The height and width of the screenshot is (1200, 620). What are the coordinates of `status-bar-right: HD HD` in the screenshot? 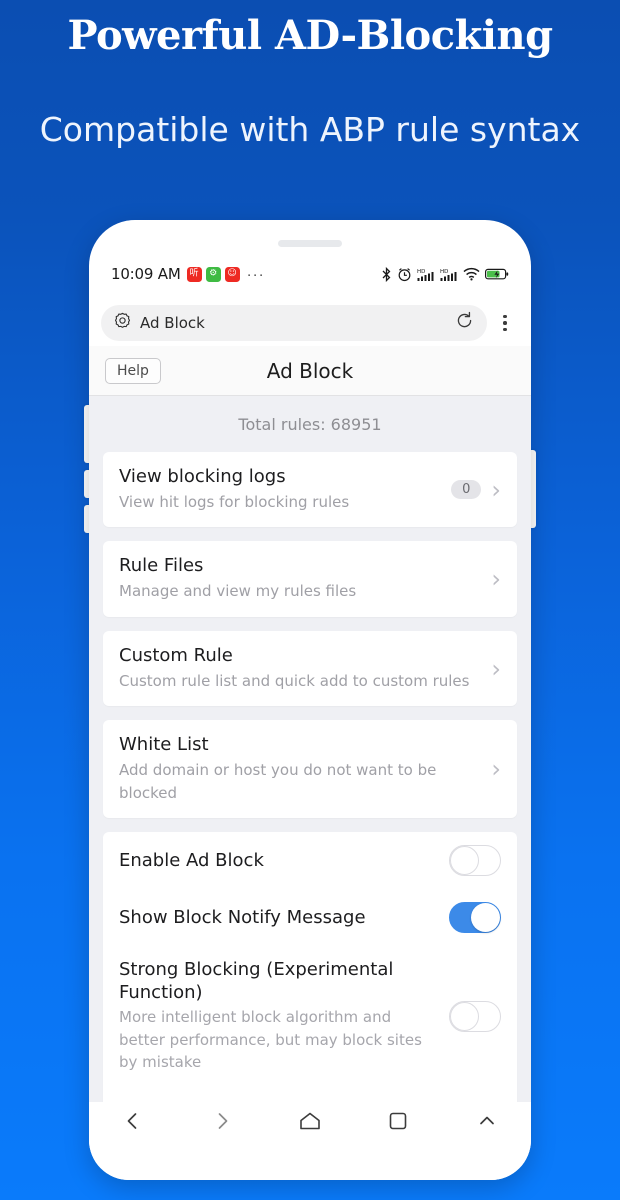 It's located at (445, 274).